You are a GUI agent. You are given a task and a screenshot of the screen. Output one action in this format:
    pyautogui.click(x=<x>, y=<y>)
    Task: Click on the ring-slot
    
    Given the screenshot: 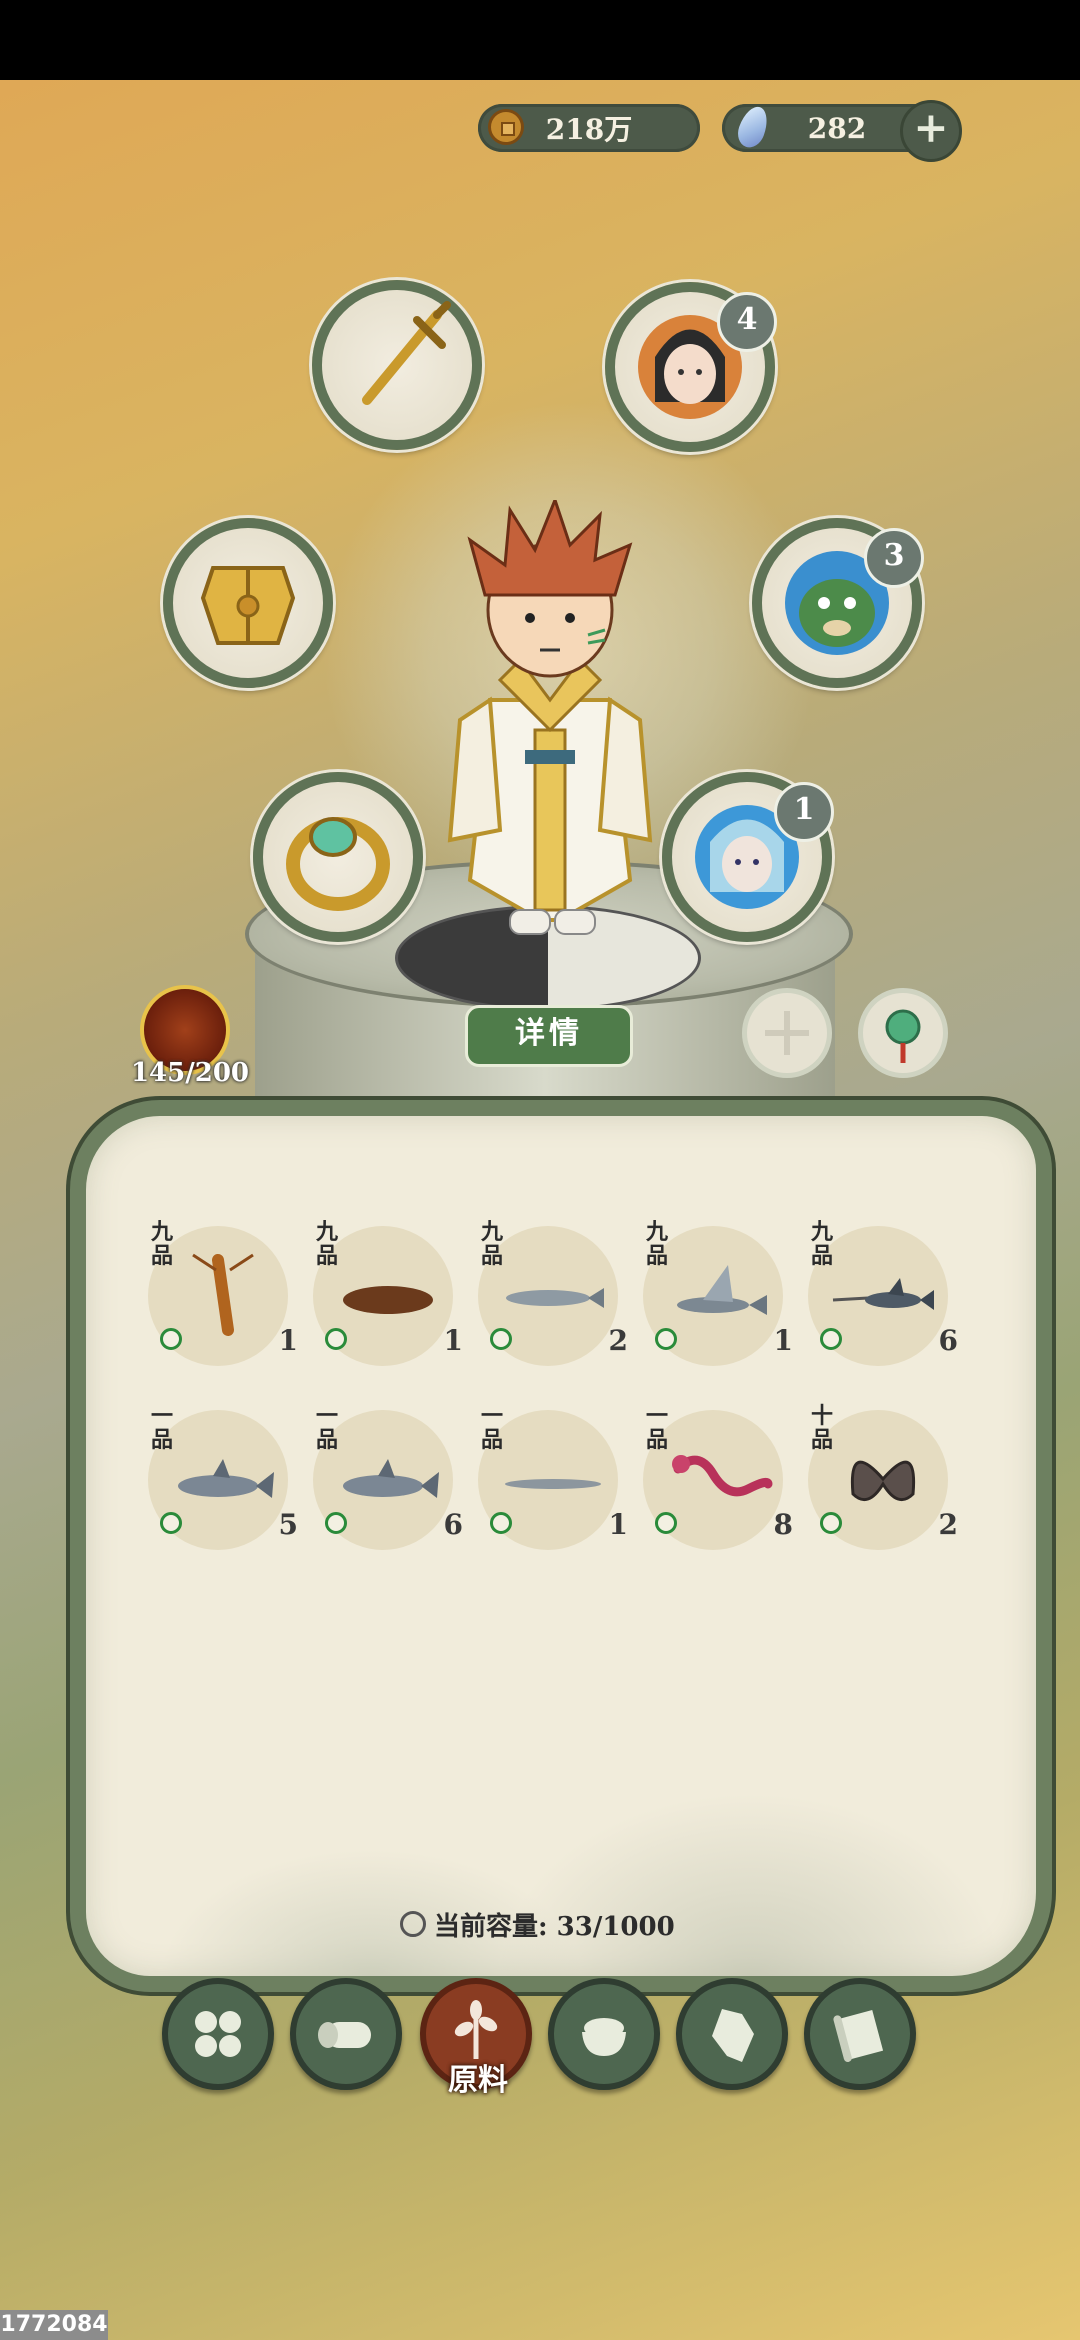 What is the action you would take?
    pyautogui.click(x=338, y=857)
    